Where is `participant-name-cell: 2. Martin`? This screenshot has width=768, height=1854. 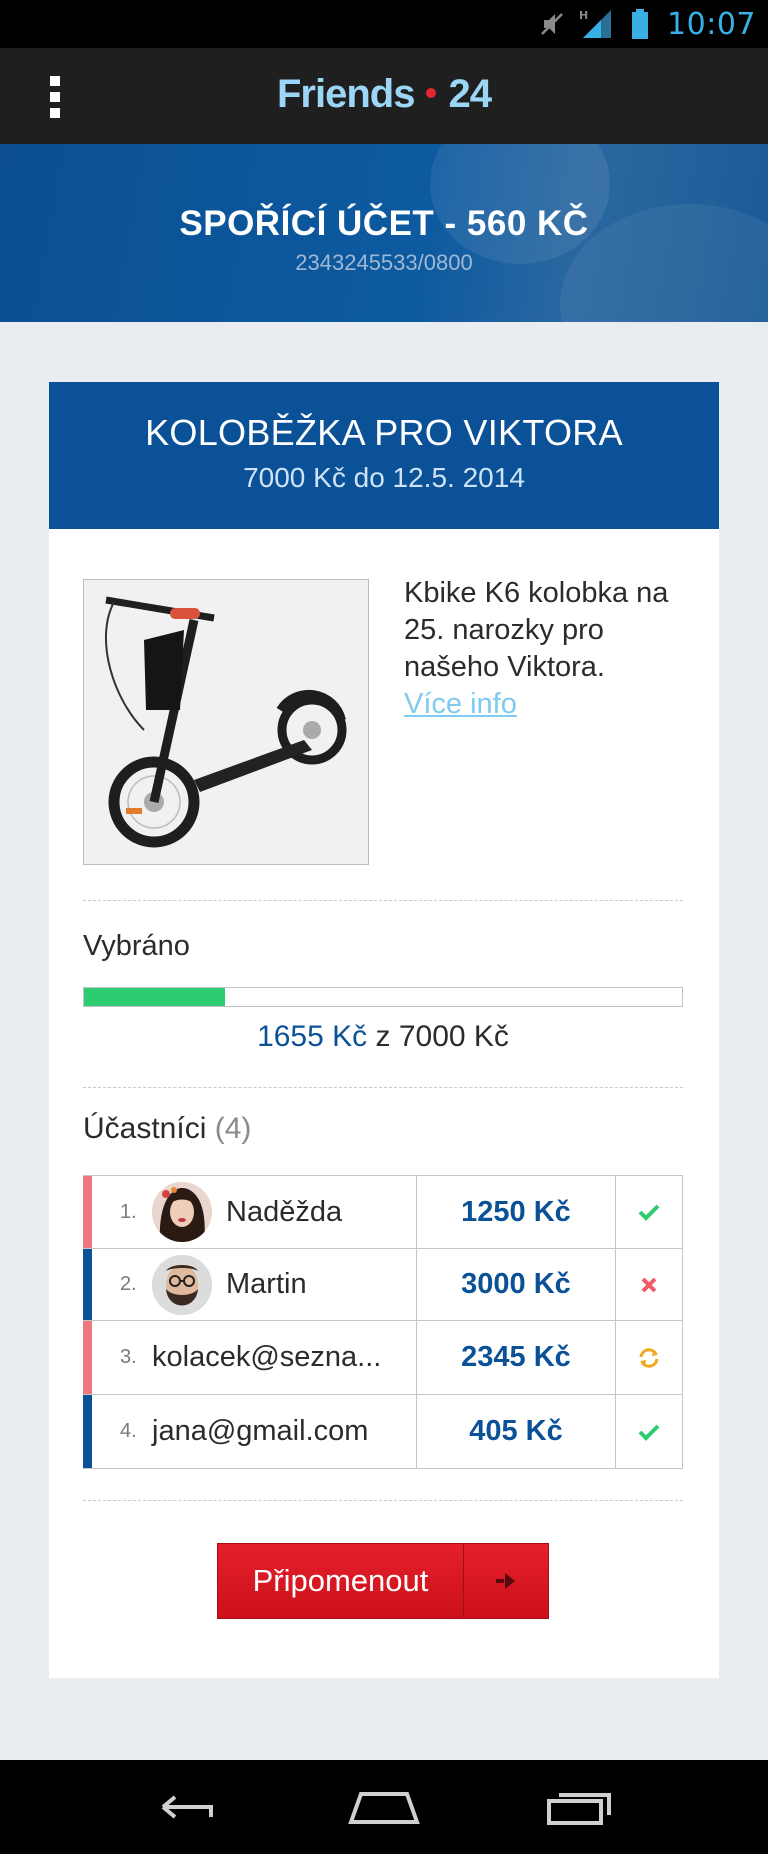
participant-name-cell: 2. Martin is located at coordinates (254, 1284).